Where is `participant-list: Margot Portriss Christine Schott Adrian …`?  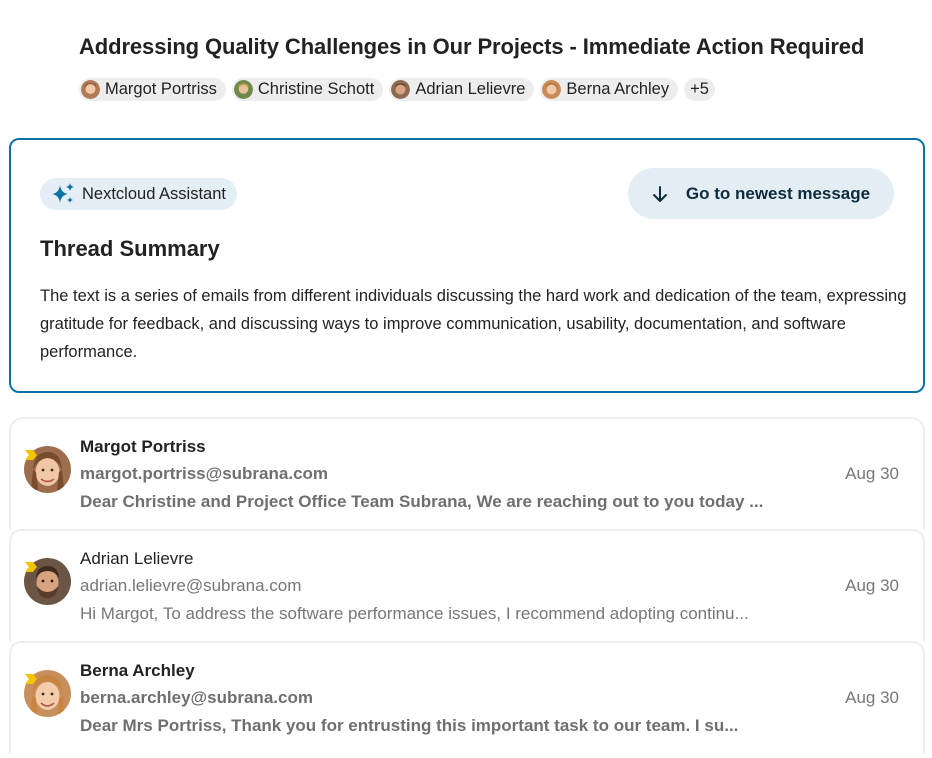 participant-list: Margot Portriss Christine Schott Adrian … is located at coordinates (397, 89).